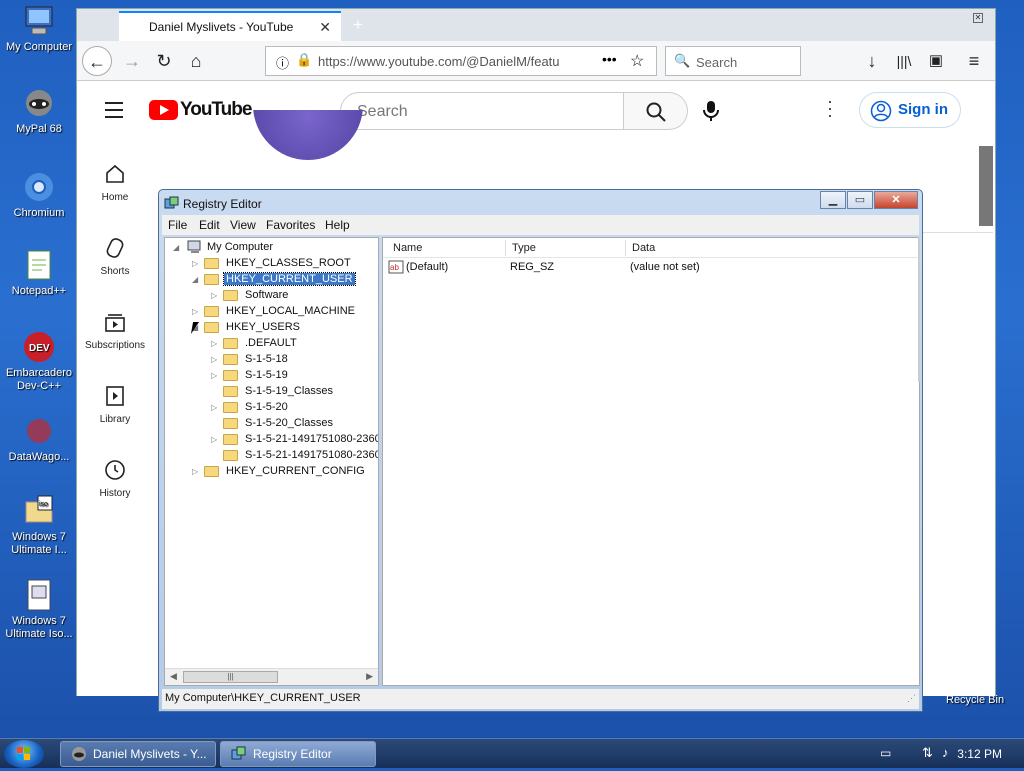  What do you see at coordinates (860, 200) in the screenshot?
I see `maximize-button: ▭` at bounding box center [860, 200].